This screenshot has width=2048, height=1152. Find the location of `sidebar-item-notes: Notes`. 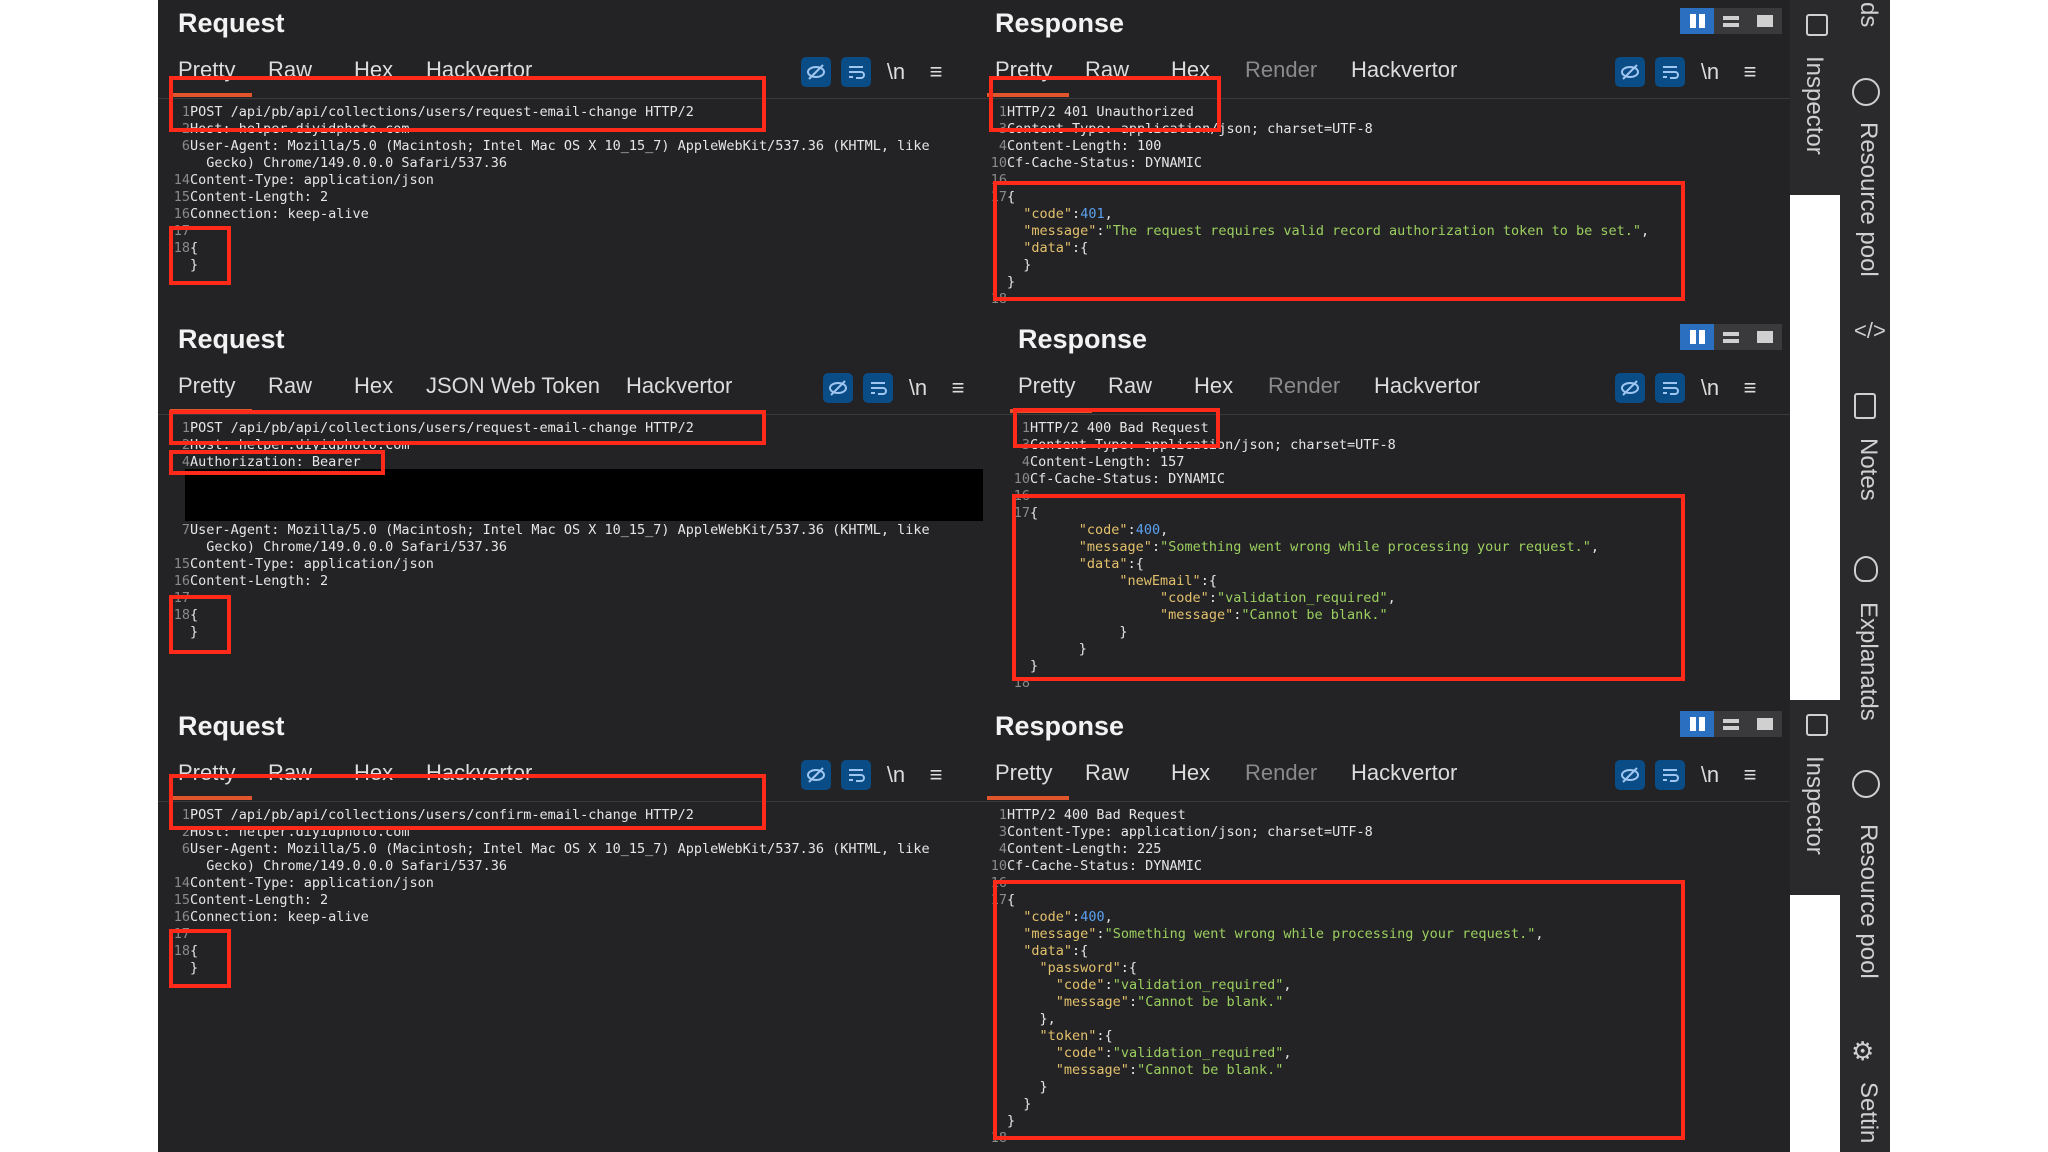

sidebar-item-notes: Notes is located at coordinates (1868, 469).